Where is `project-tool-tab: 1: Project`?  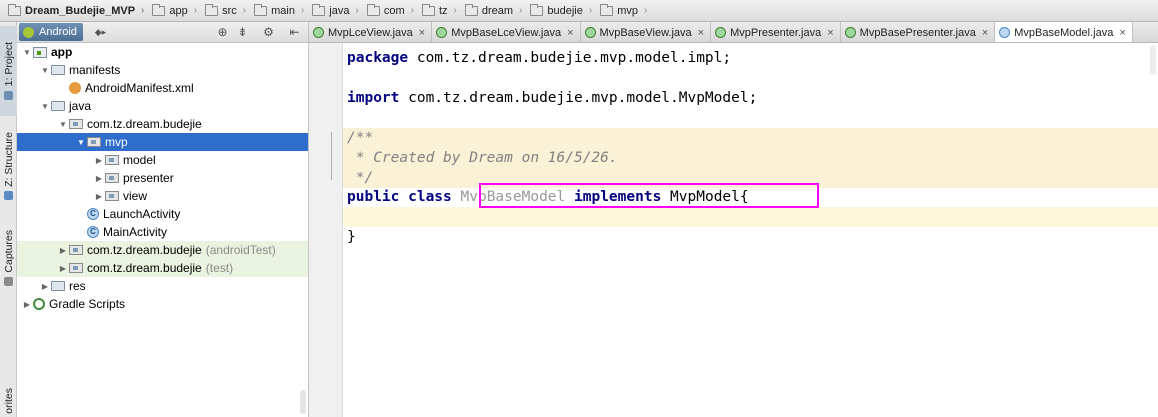
project-tool-tab: 1: Project is located at coordinates (8, 71).